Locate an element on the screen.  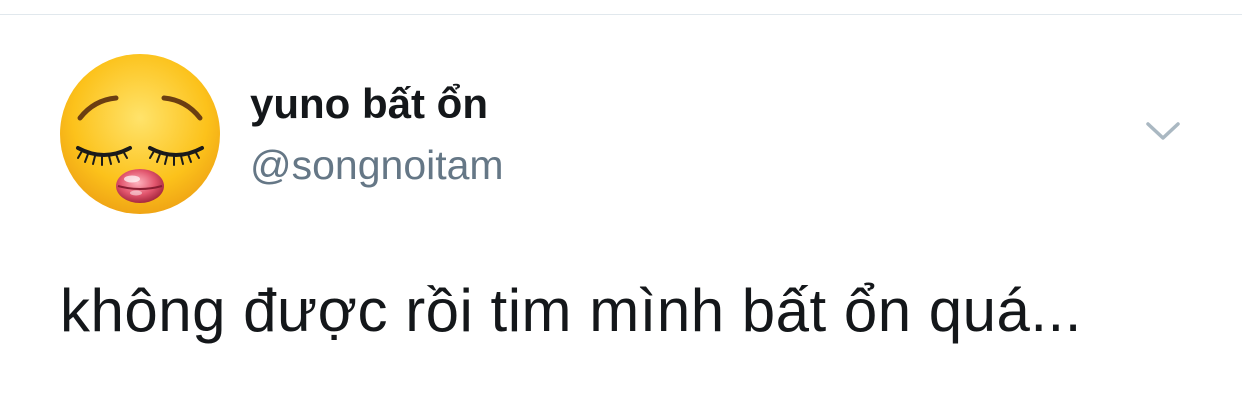
tweet-menu-button is located at coordinates (1163, 132).